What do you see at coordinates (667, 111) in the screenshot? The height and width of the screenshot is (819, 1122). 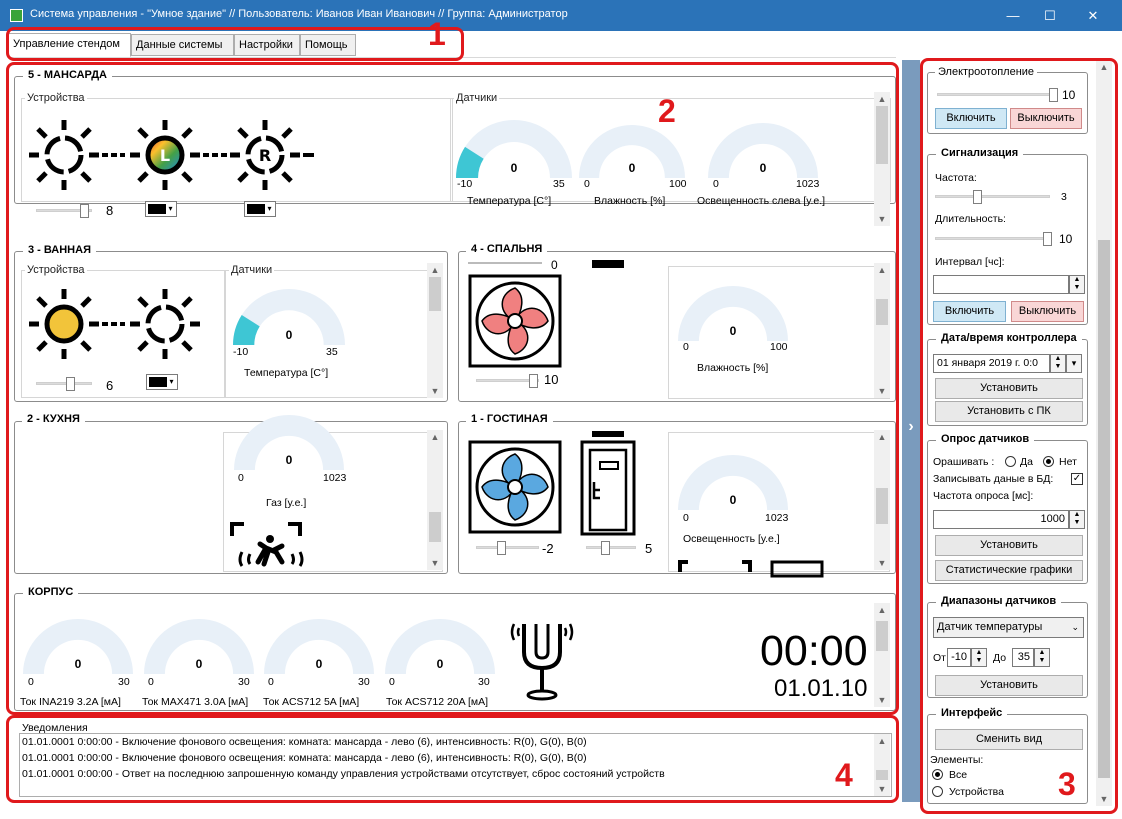 I see `annotation-label-2: 2` at bounding box center [667, 111].